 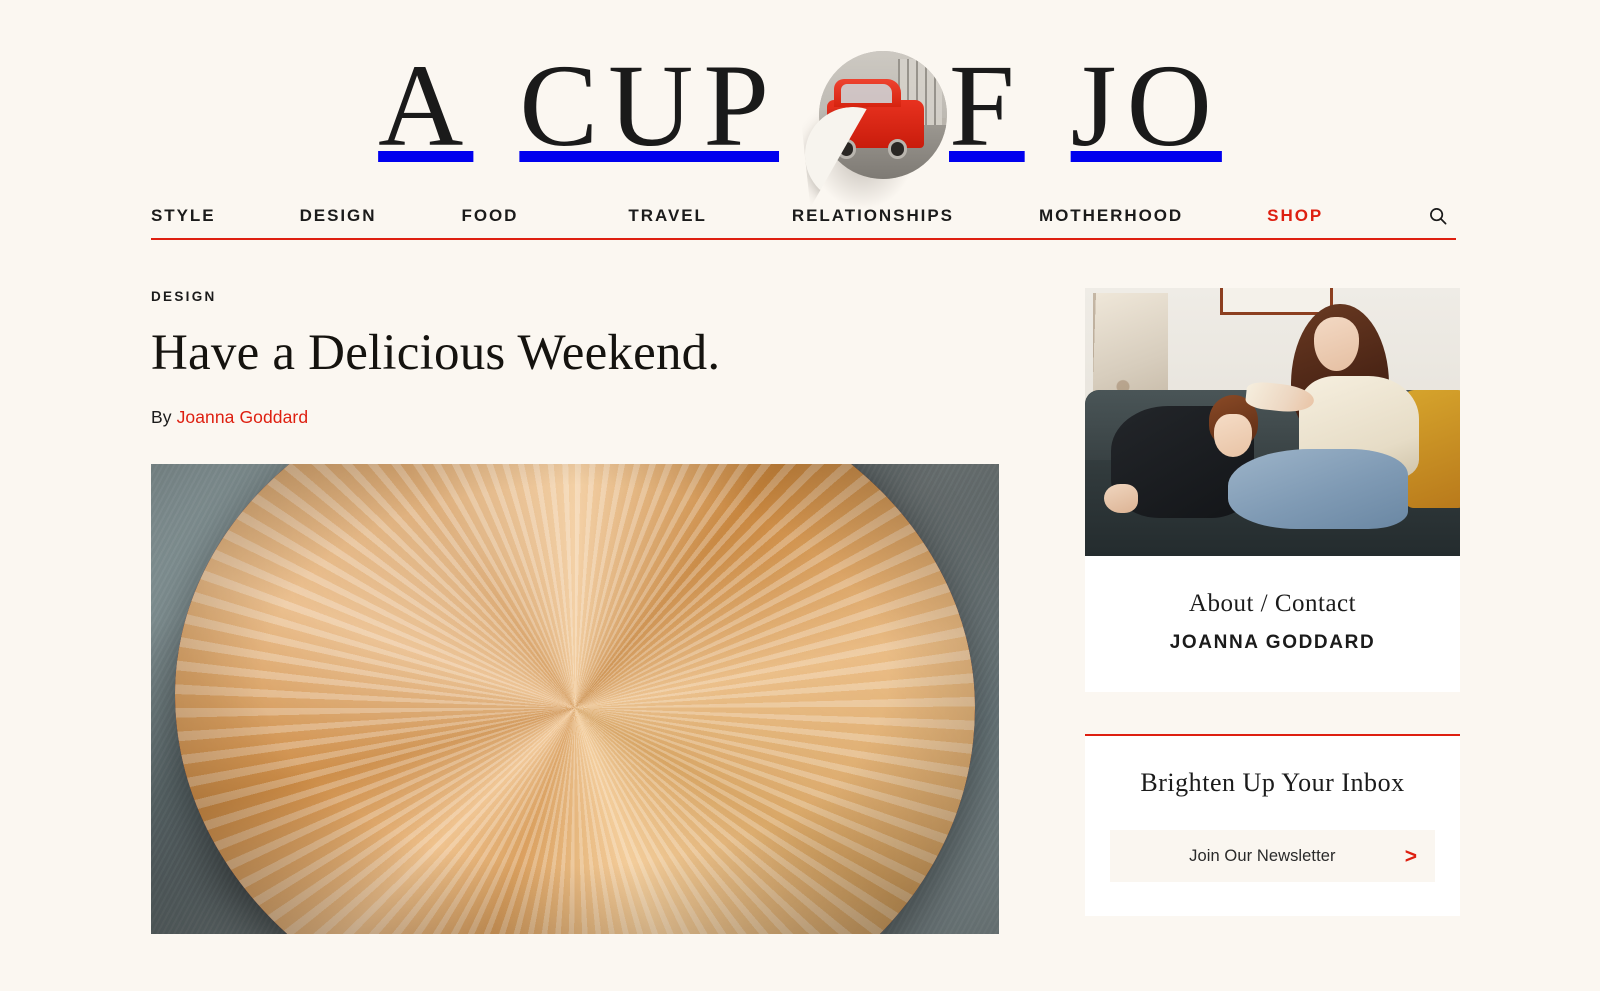 I want to click on about-contact-link: About / Contact, so click(x=1272, y=604).